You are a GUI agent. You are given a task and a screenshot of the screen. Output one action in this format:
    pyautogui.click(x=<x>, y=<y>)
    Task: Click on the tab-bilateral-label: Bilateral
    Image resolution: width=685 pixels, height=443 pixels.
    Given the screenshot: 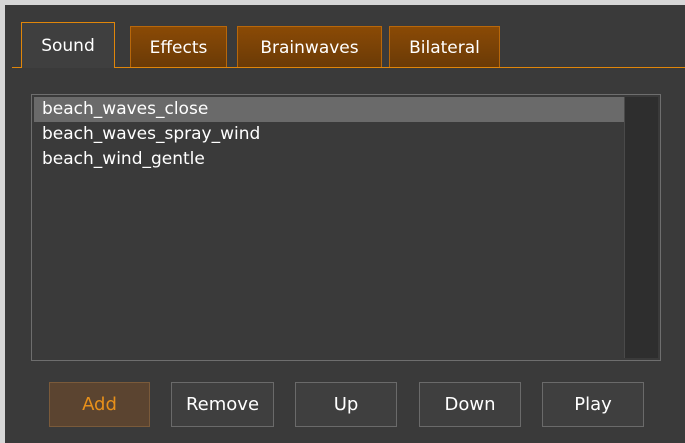 What is the action you would take?
    pyautogui.click(x=444, y=47)
    